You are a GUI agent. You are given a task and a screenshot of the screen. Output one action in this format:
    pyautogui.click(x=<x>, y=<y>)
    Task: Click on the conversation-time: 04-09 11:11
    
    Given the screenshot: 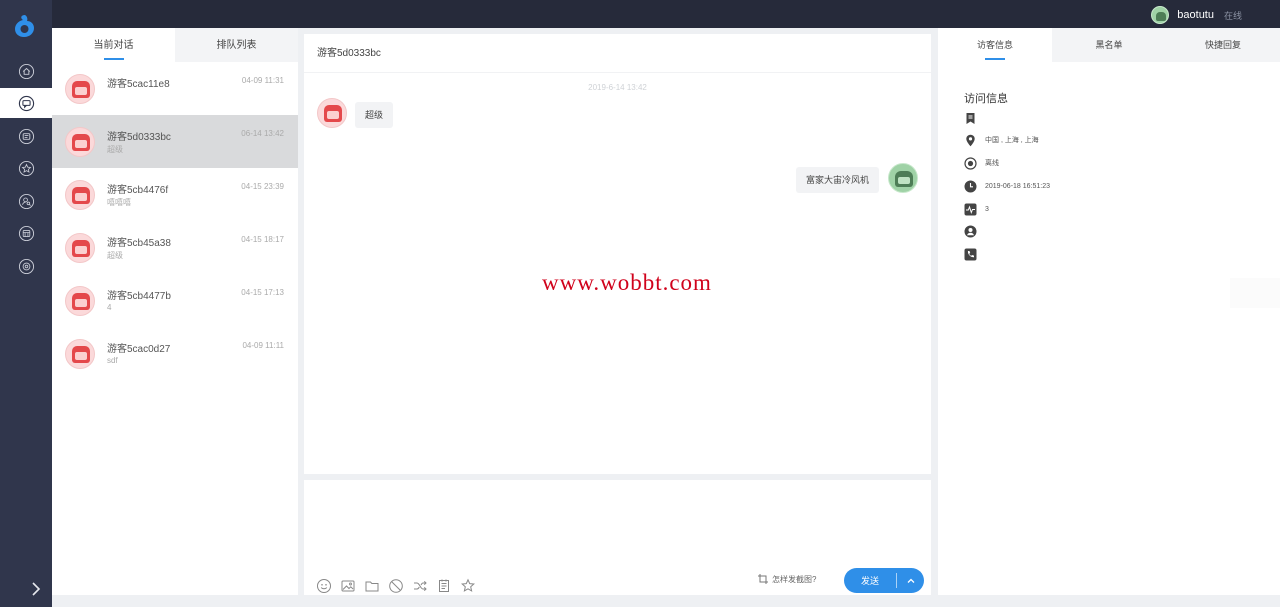 What is the action you would take?
    pyautogui.click(x=263, y=345)
    